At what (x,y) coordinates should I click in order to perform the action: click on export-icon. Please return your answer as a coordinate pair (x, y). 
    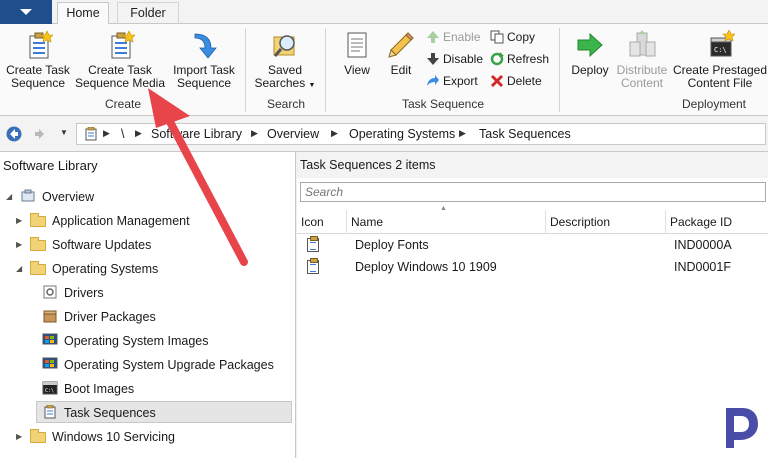
    Looking at the image, I should click on (433, 80).